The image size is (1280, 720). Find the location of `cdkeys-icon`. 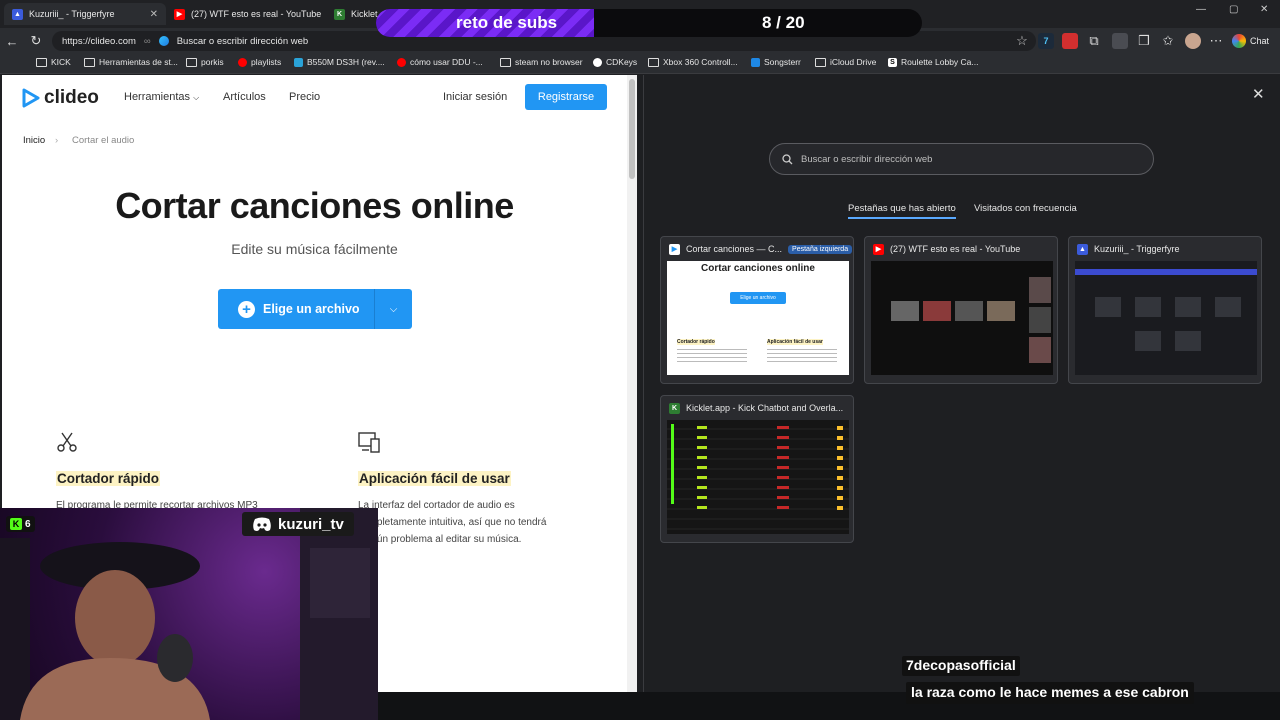

cdkeys-icon is located at coordinates (597, 62).